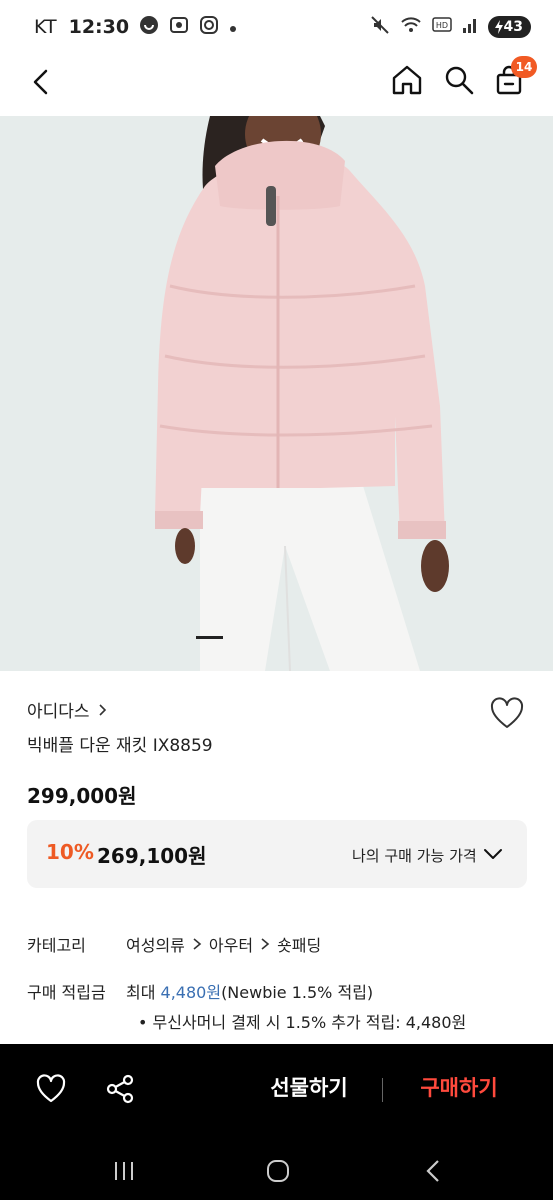 The height and width of the screenshot is (1200, 553). I want to click on system-home-button, so click(278, 1171).